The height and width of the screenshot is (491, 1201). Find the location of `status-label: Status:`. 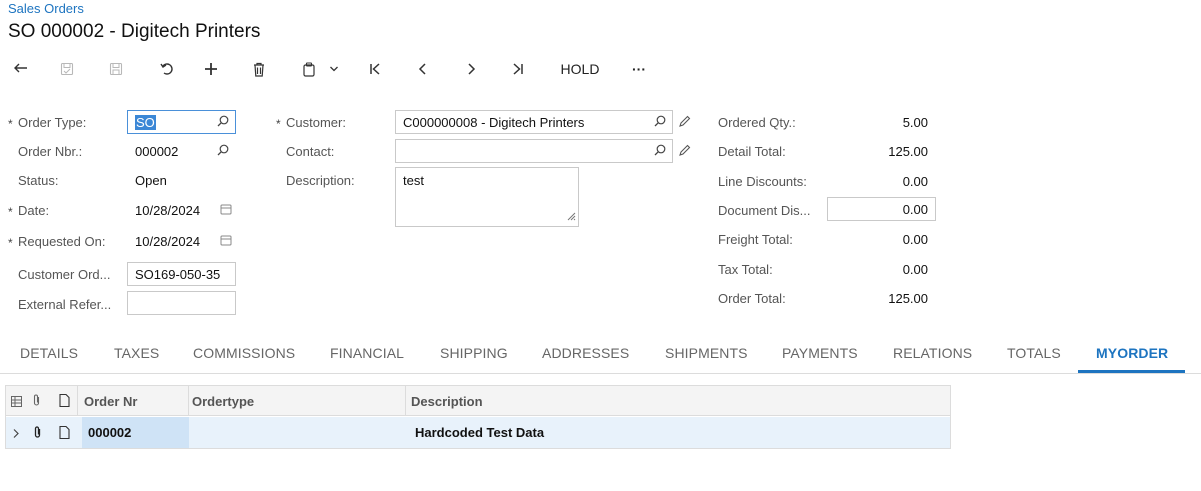

status-label: Status: is located at coordinates (38, 180).